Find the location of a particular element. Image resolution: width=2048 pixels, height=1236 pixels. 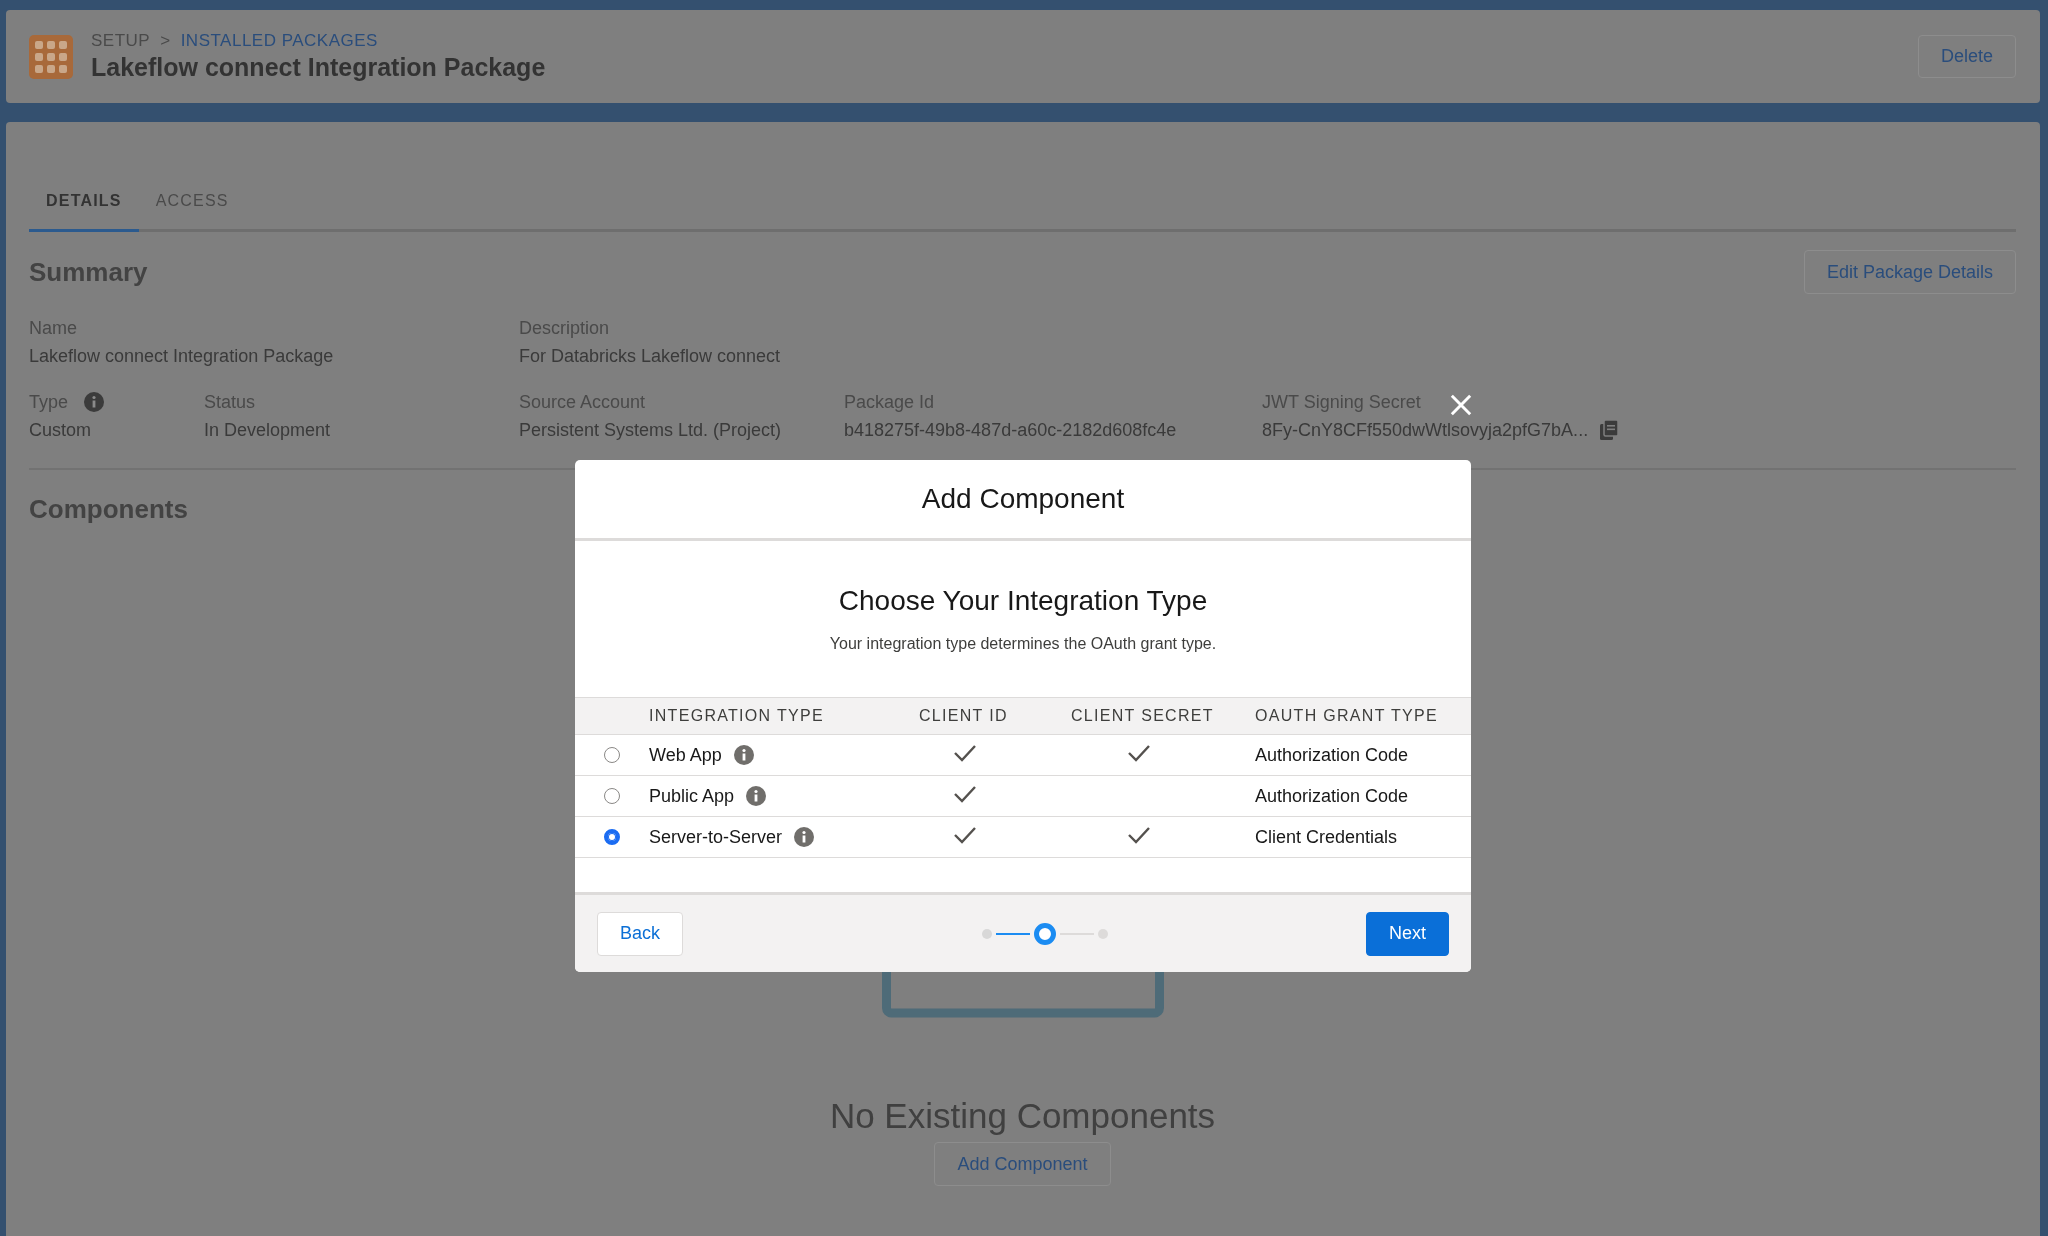

field-value: Persistent Systems Ltd. (Project) is located at coordinates (650, 430).